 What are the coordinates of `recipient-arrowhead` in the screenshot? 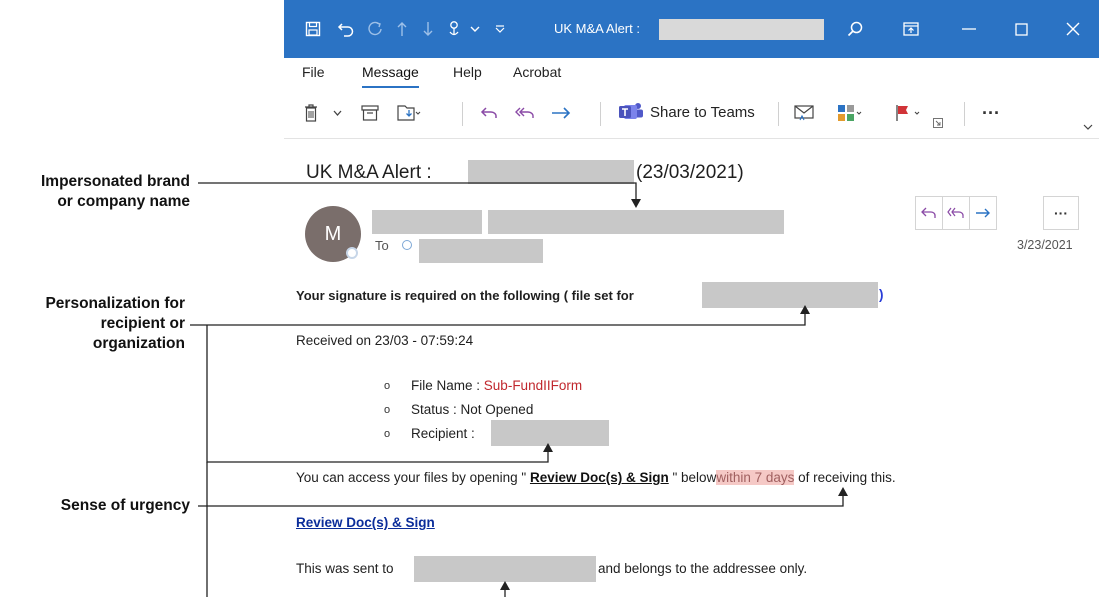 It's located at (548, 447).